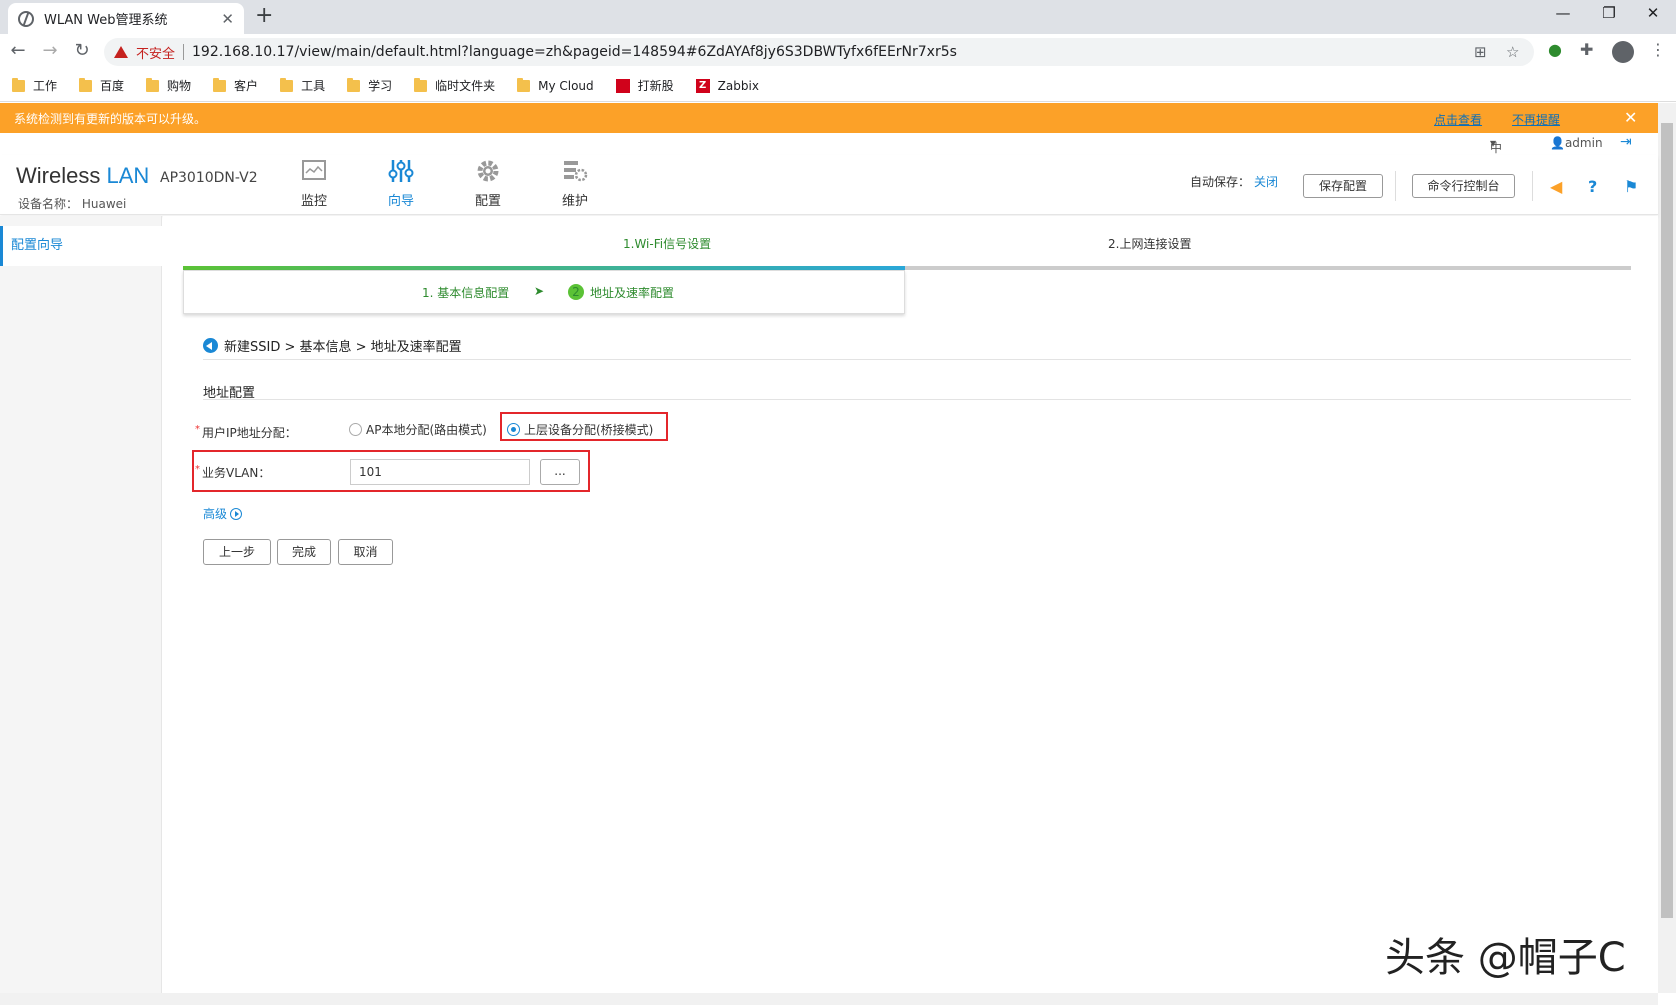 Image resolution: width=1676 pixels, height=1005 pixels. Describe the element at coordinates (829, 118) in the screenshot. I see `update-banner: 系统检测到有更新的版本可以升级。 点击查看 不再提醒 ✕` at that location.